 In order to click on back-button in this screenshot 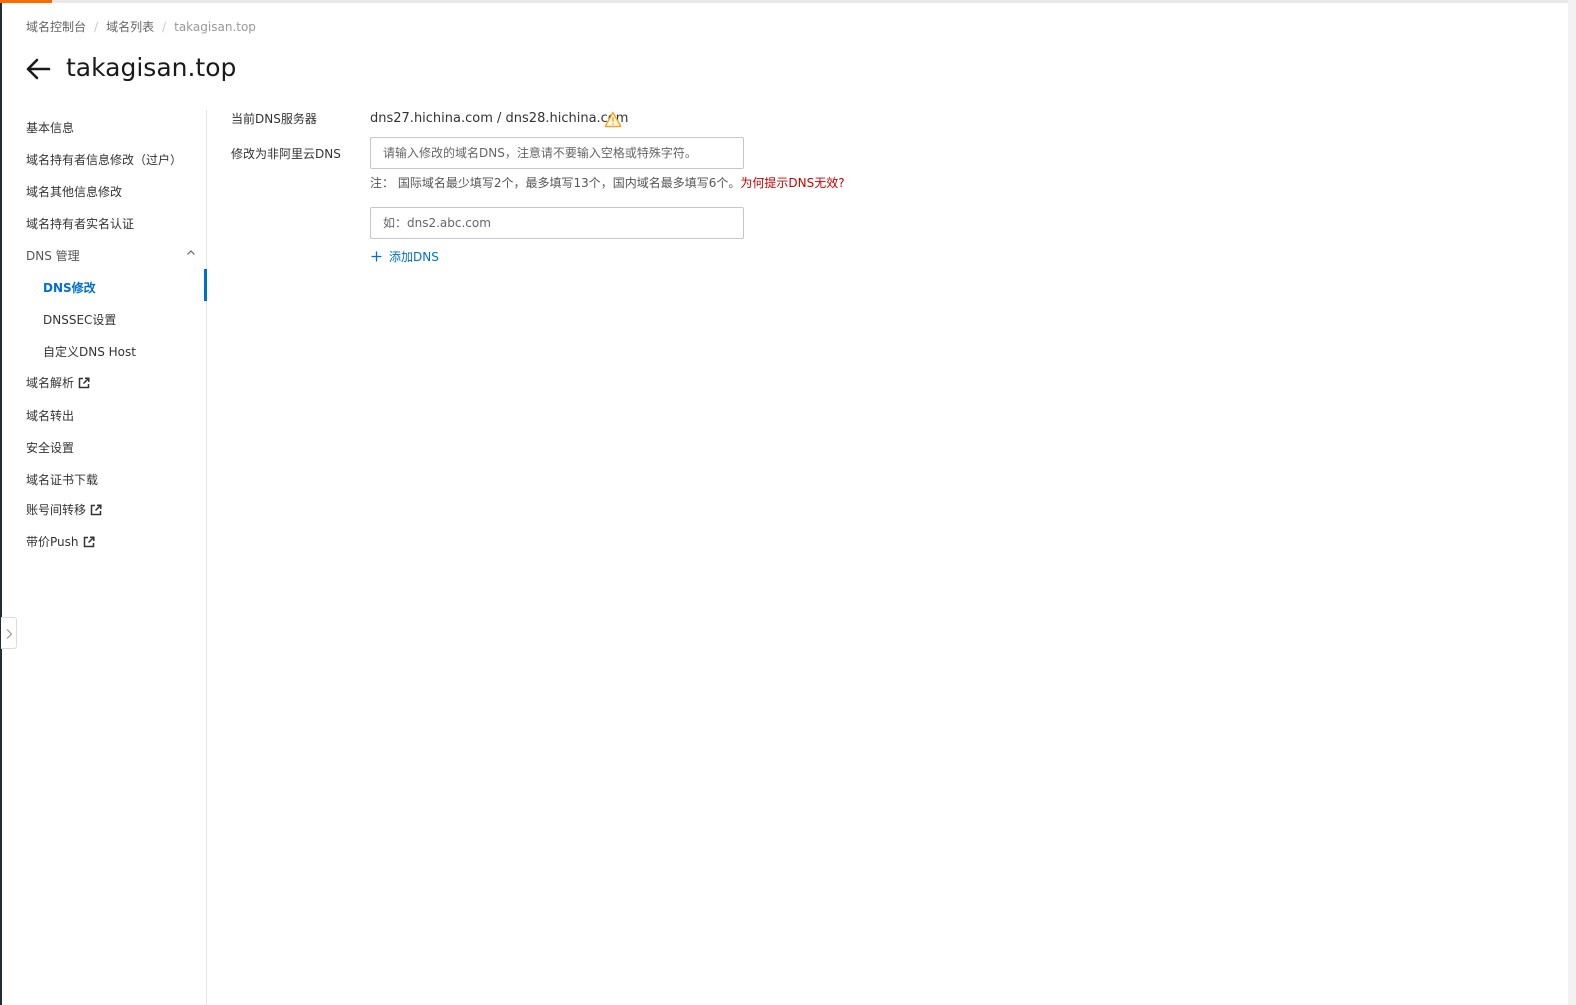, I will do `click(38, 69)`.